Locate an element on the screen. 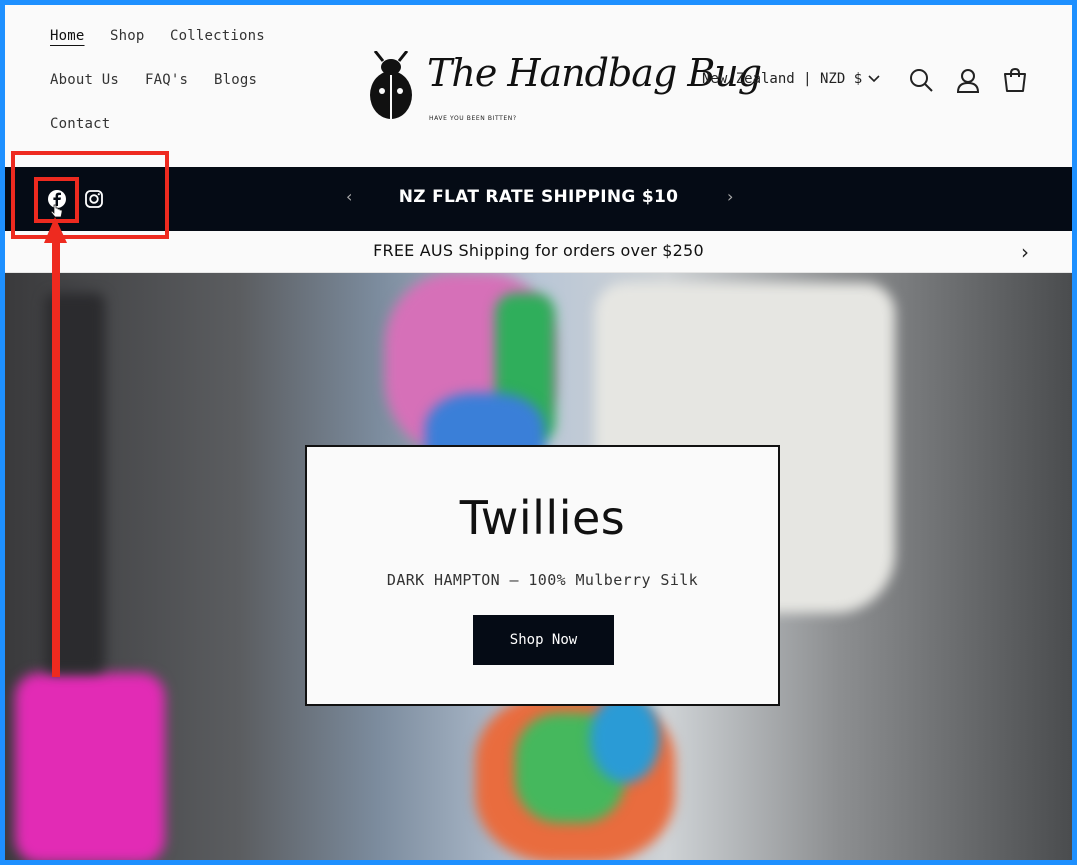 The image size is (1077, 865). country-currency-selector: New Zealand | NZD $ is located at coordinates (791, 79).